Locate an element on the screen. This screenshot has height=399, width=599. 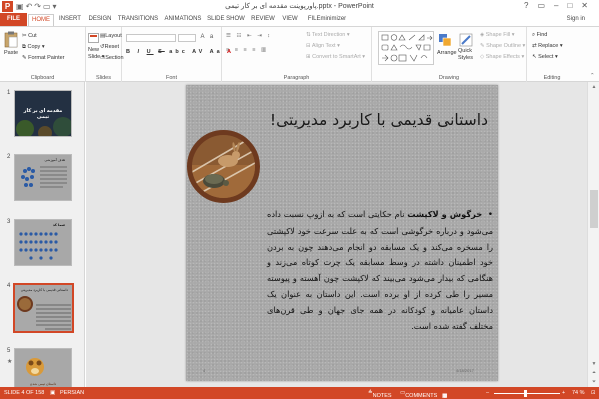
cut-button: ✂ Cut is located at coordinates (29, 36).